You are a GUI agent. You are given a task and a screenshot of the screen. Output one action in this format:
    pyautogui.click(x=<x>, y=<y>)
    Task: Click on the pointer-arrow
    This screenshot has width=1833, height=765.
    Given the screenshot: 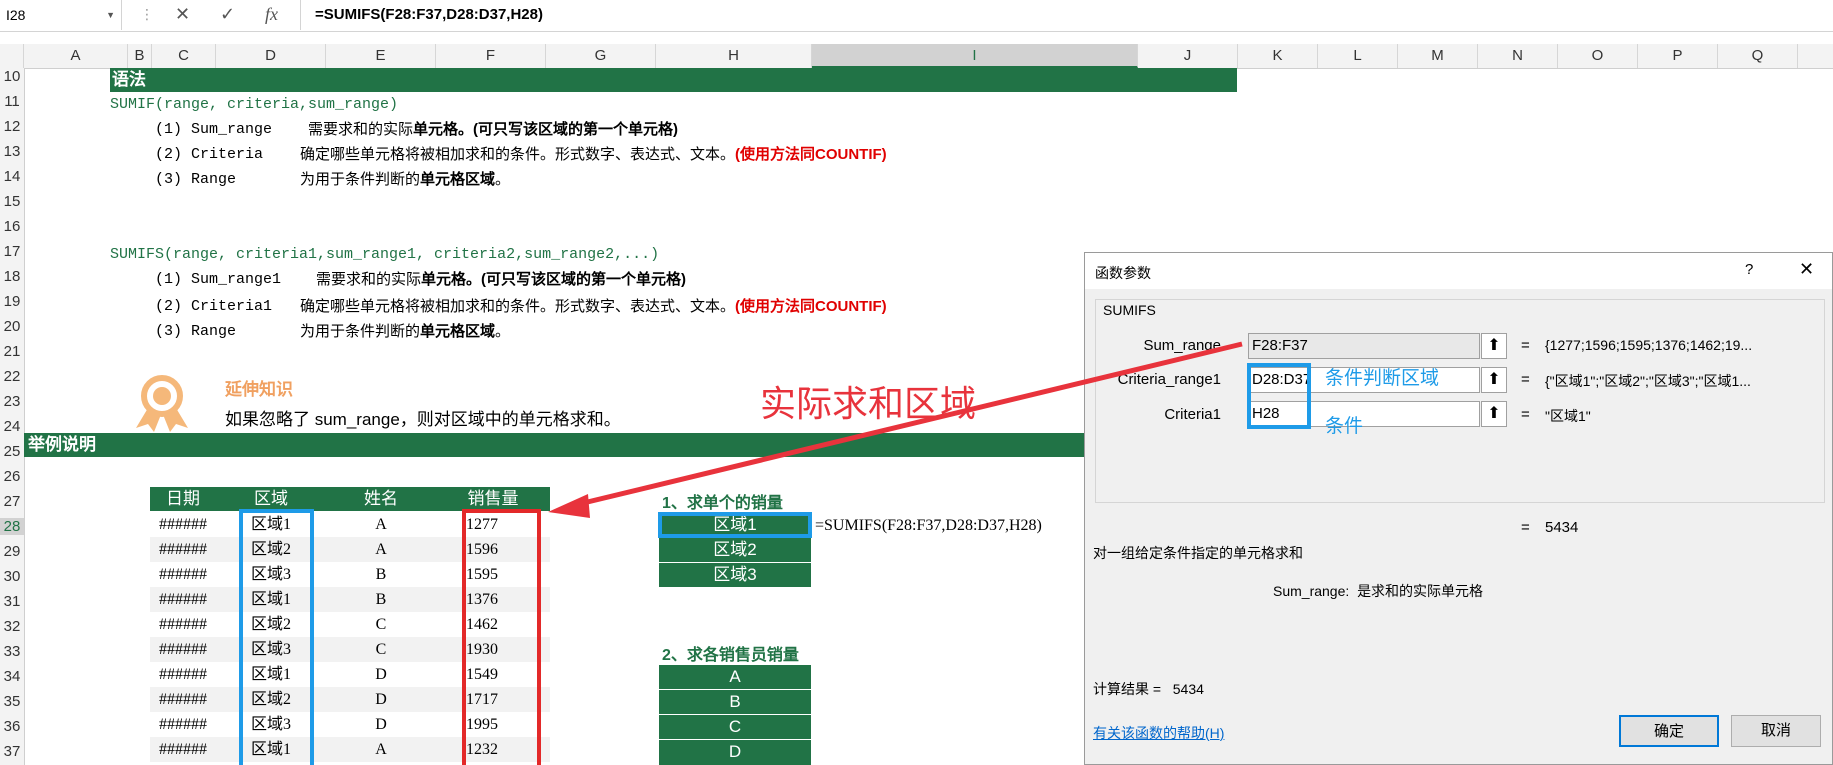 What is the action you would take?
    pyautogui.click(x=908, y=424)
    